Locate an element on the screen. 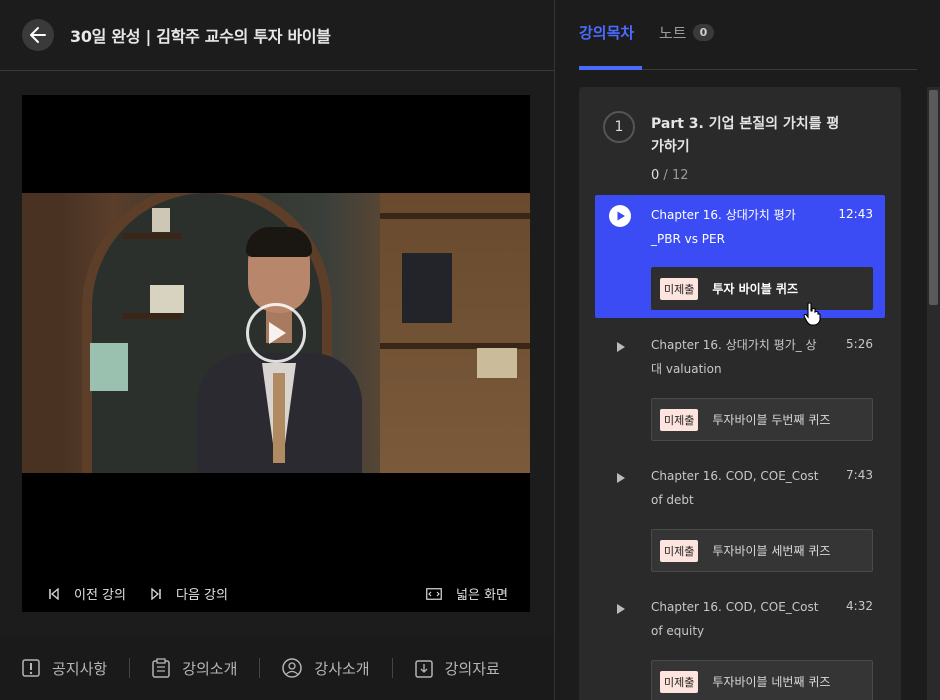  part-progress: 0 / 12 is located at coordinates (670, 175).